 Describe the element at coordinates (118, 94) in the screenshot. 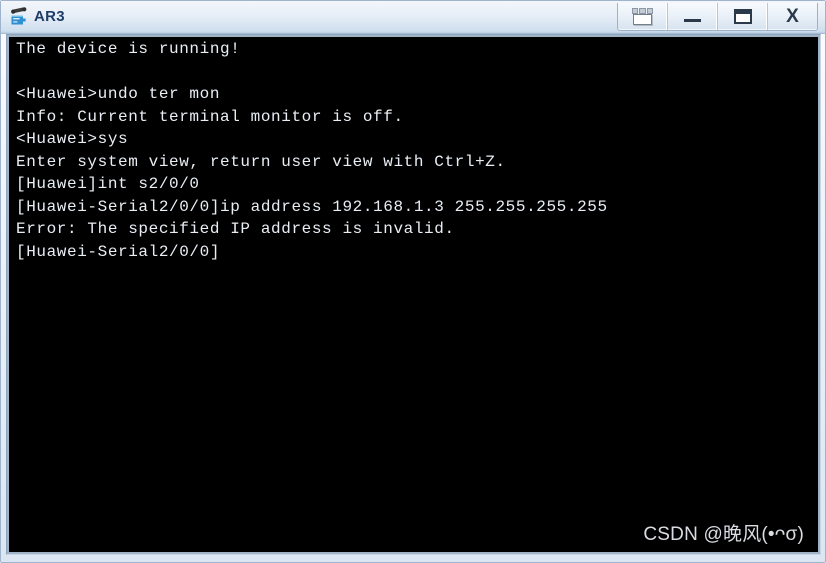

I see `terminal-line: <Huawei>undo ter mon` at that location.